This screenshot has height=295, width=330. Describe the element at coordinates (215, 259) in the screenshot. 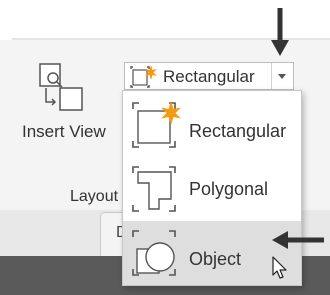

I see `menu-item-label: Object` at that location.